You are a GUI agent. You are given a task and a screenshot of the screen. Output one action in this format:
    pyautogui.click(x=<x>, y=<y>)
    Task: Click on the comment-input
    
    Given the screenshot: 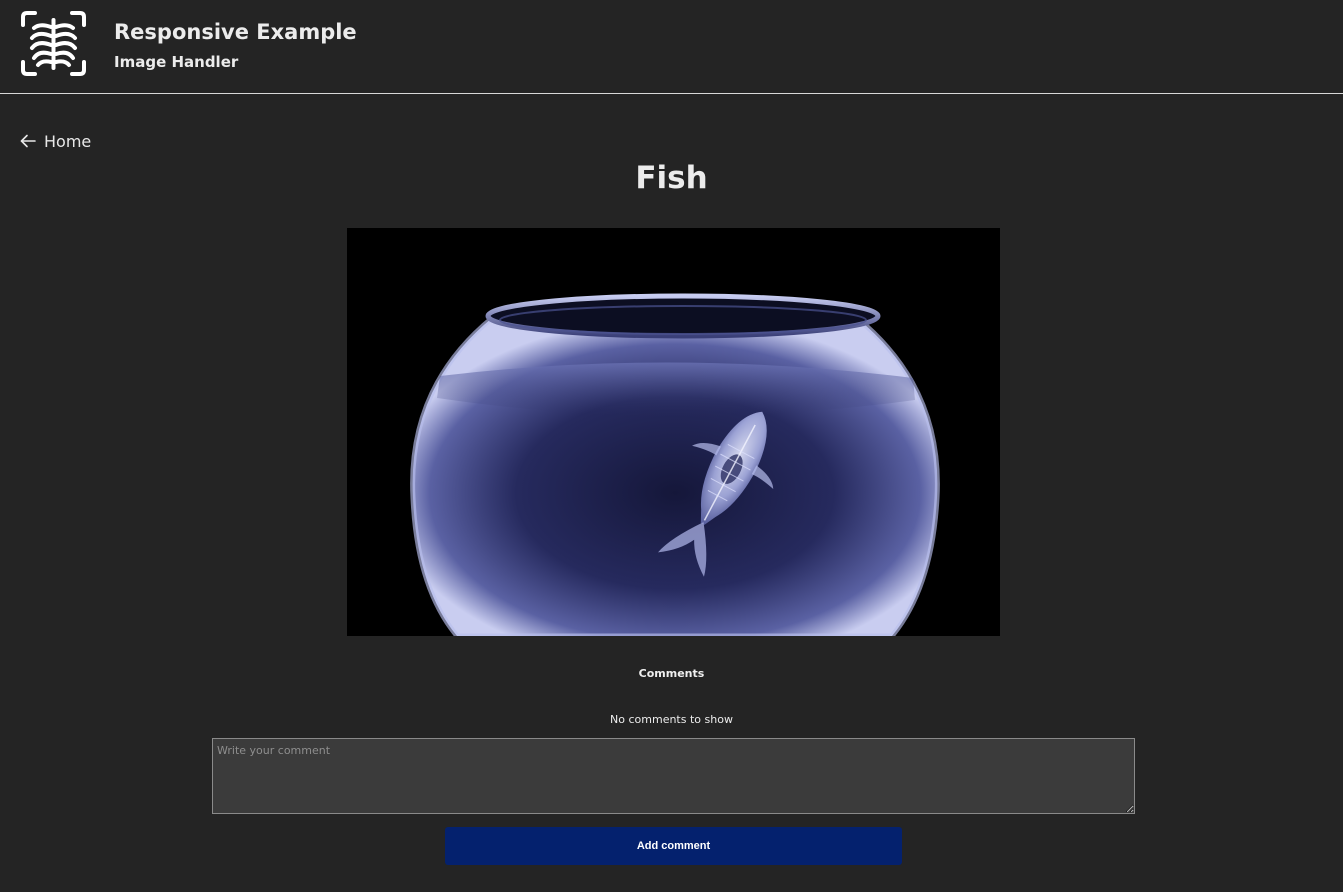 What is the action you would take?
    pyautogui.click(x=673, y=776)
    